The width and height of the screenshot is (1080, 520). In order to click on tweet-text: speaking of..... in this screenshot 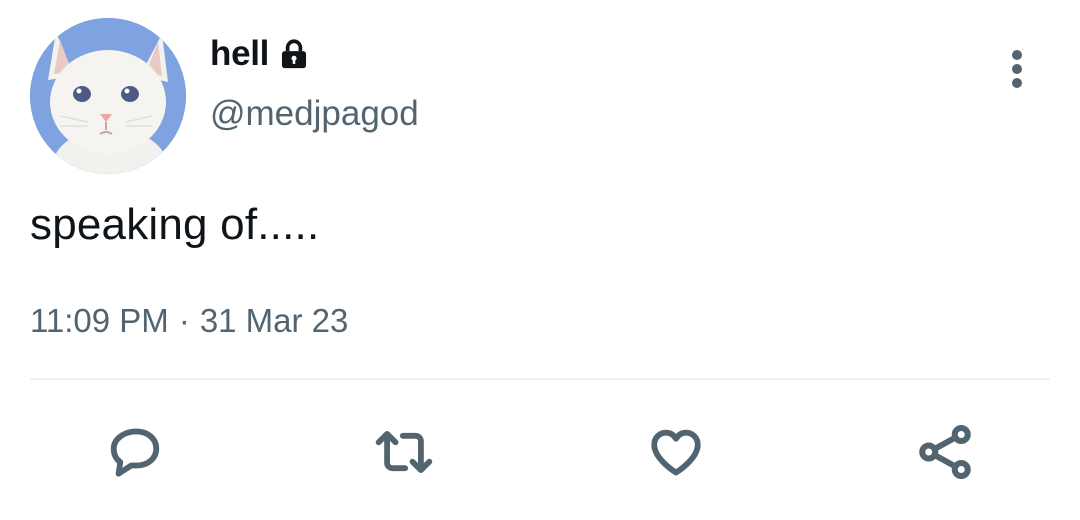, I will do `click(175, 224)`.